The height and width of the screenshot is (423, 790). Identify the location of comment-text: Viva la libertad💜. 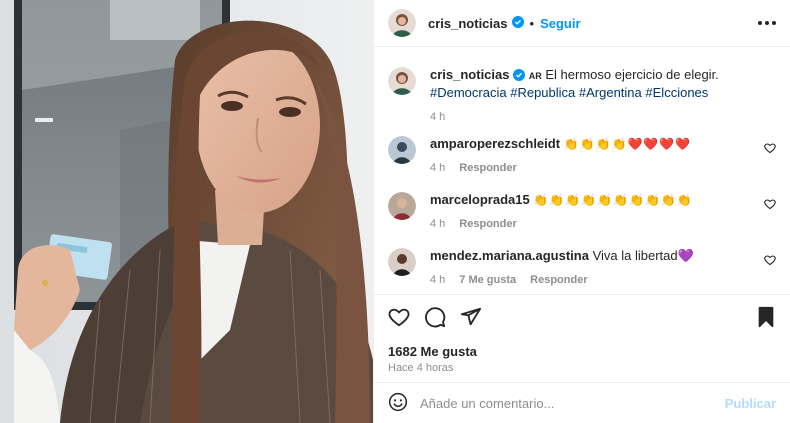
(643, 255).